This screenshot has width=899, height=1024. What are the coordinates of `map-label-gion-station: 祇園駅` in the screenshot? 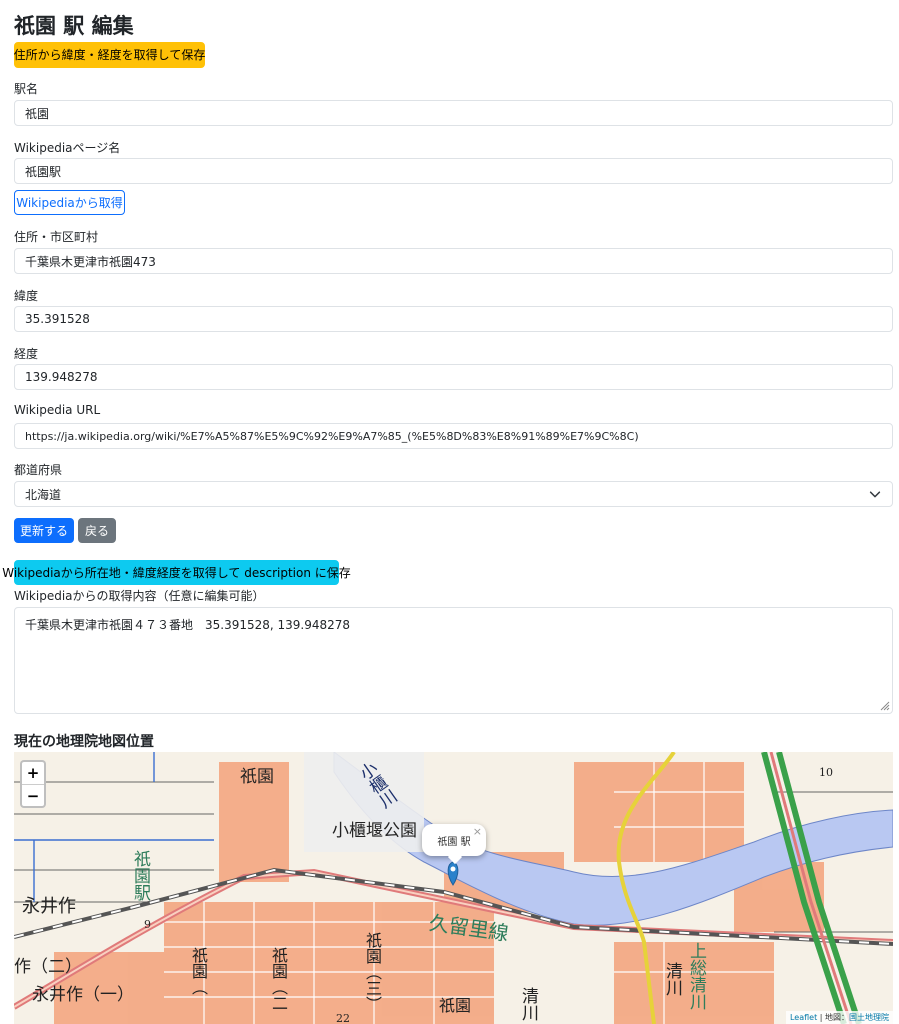 It's located at (140, 875).